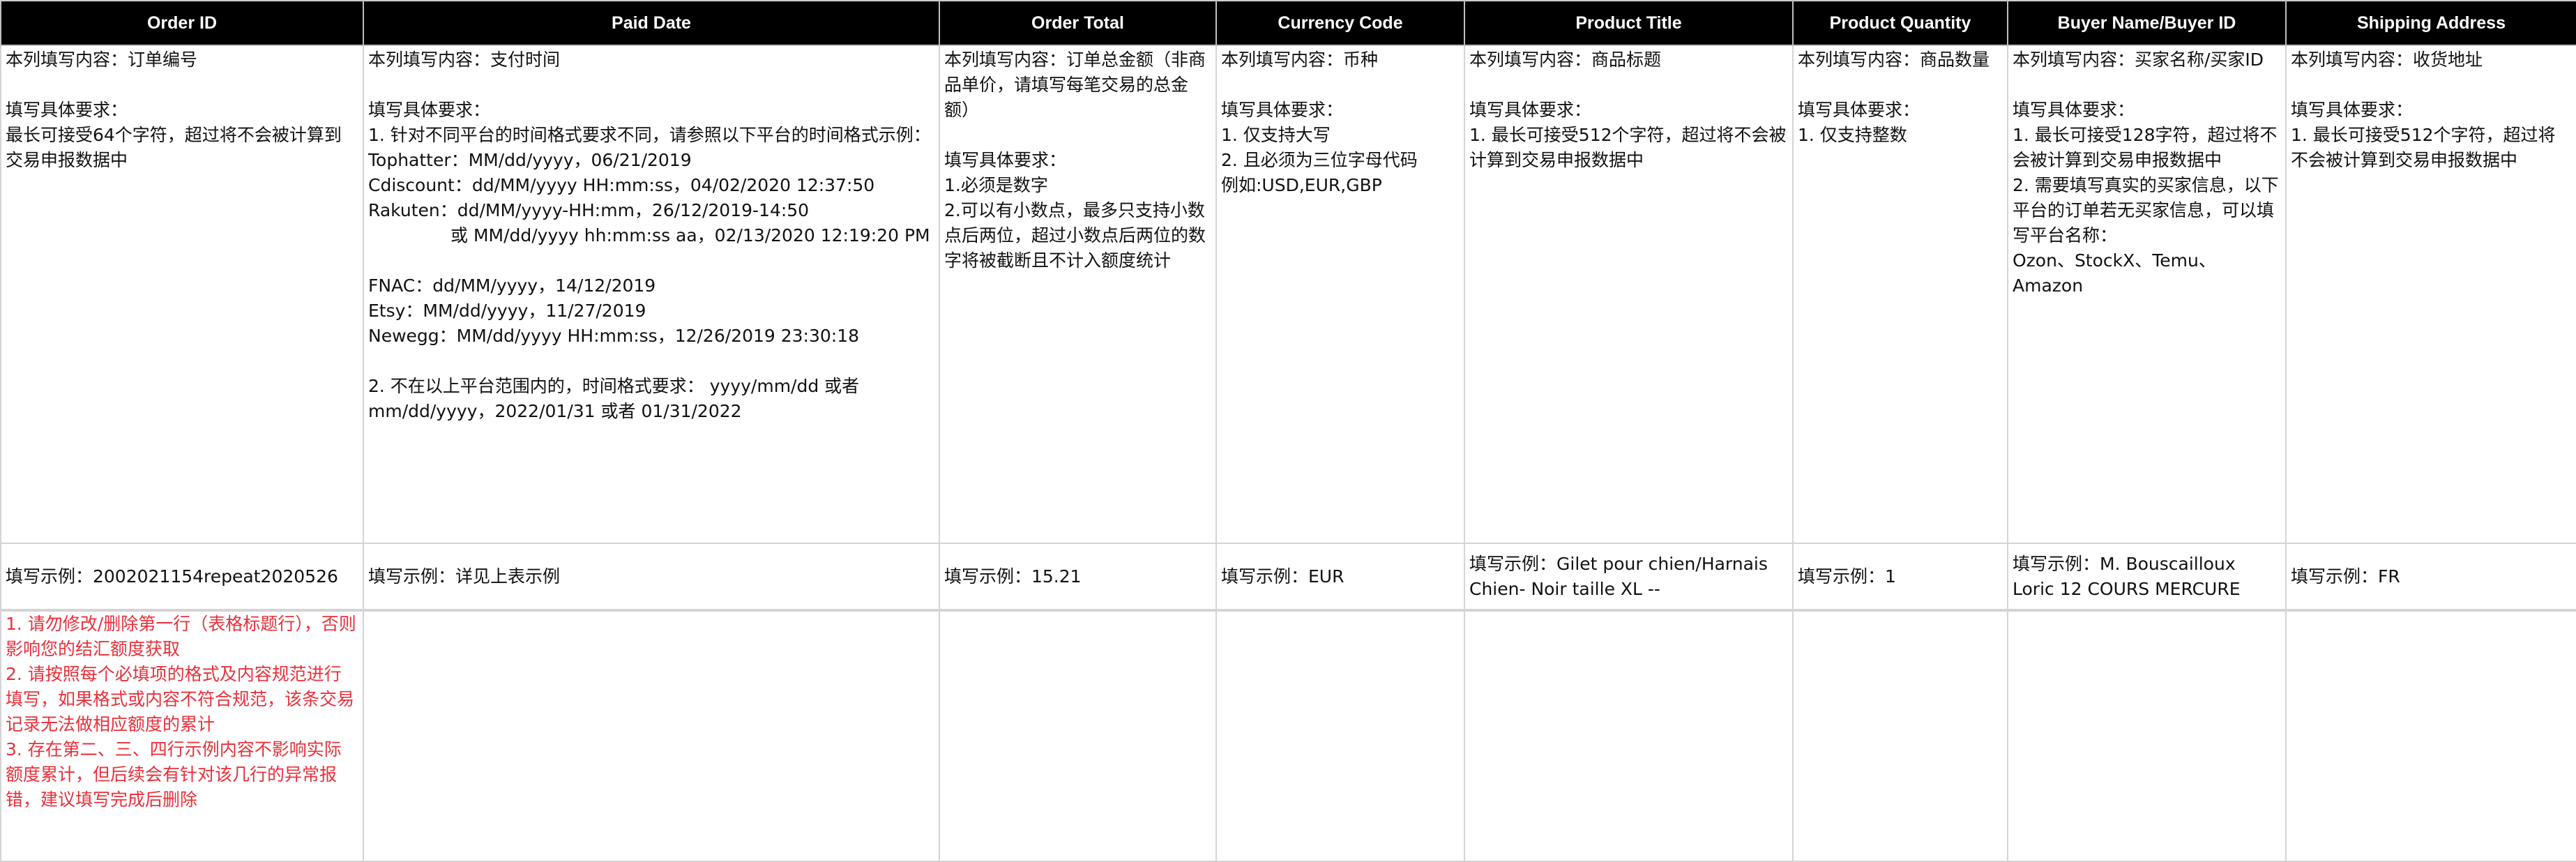 The image size is (2576, 862). Describe the element at coordinates (2138, 60) in the screenshot. I see `content-label: 本列填写内容：买家名称/买家ID` at that location.